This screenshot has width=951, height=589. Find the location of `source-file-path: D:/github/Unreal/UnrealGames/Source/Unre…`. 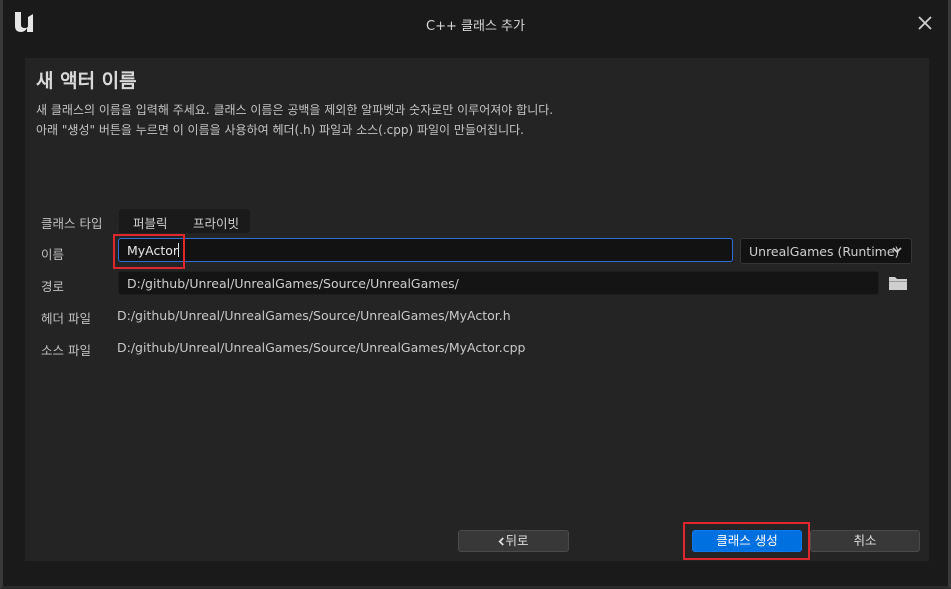

source-file-path: D:/github/Unreal/UnrealGames/Source/Unre… is located at coordinates (321, 347).